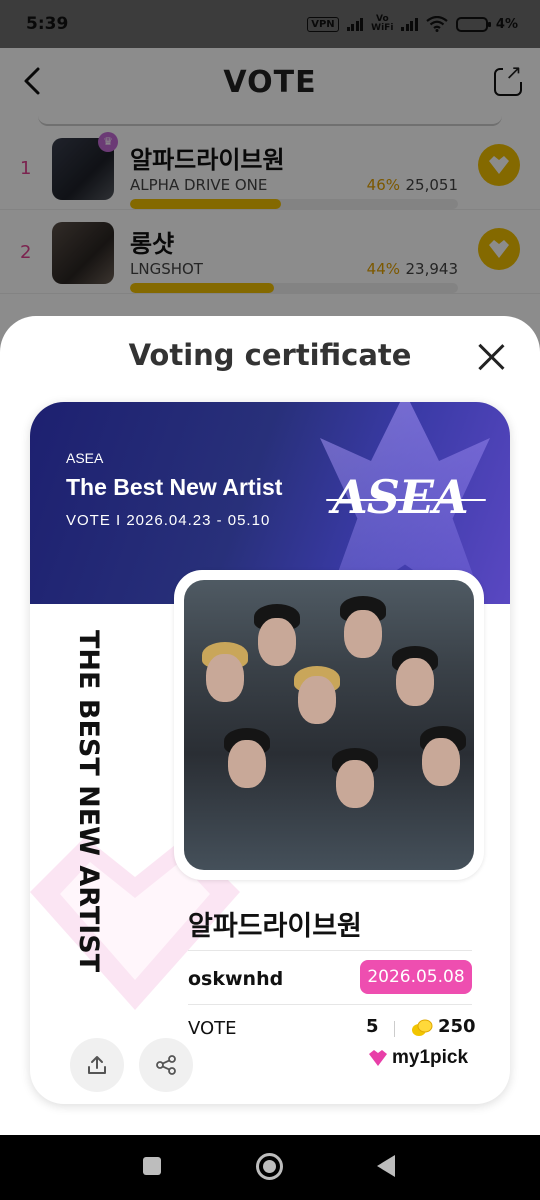  Describe the element at coordinates (386, 1166) in the screenshot. I see `back-icon` at that location.